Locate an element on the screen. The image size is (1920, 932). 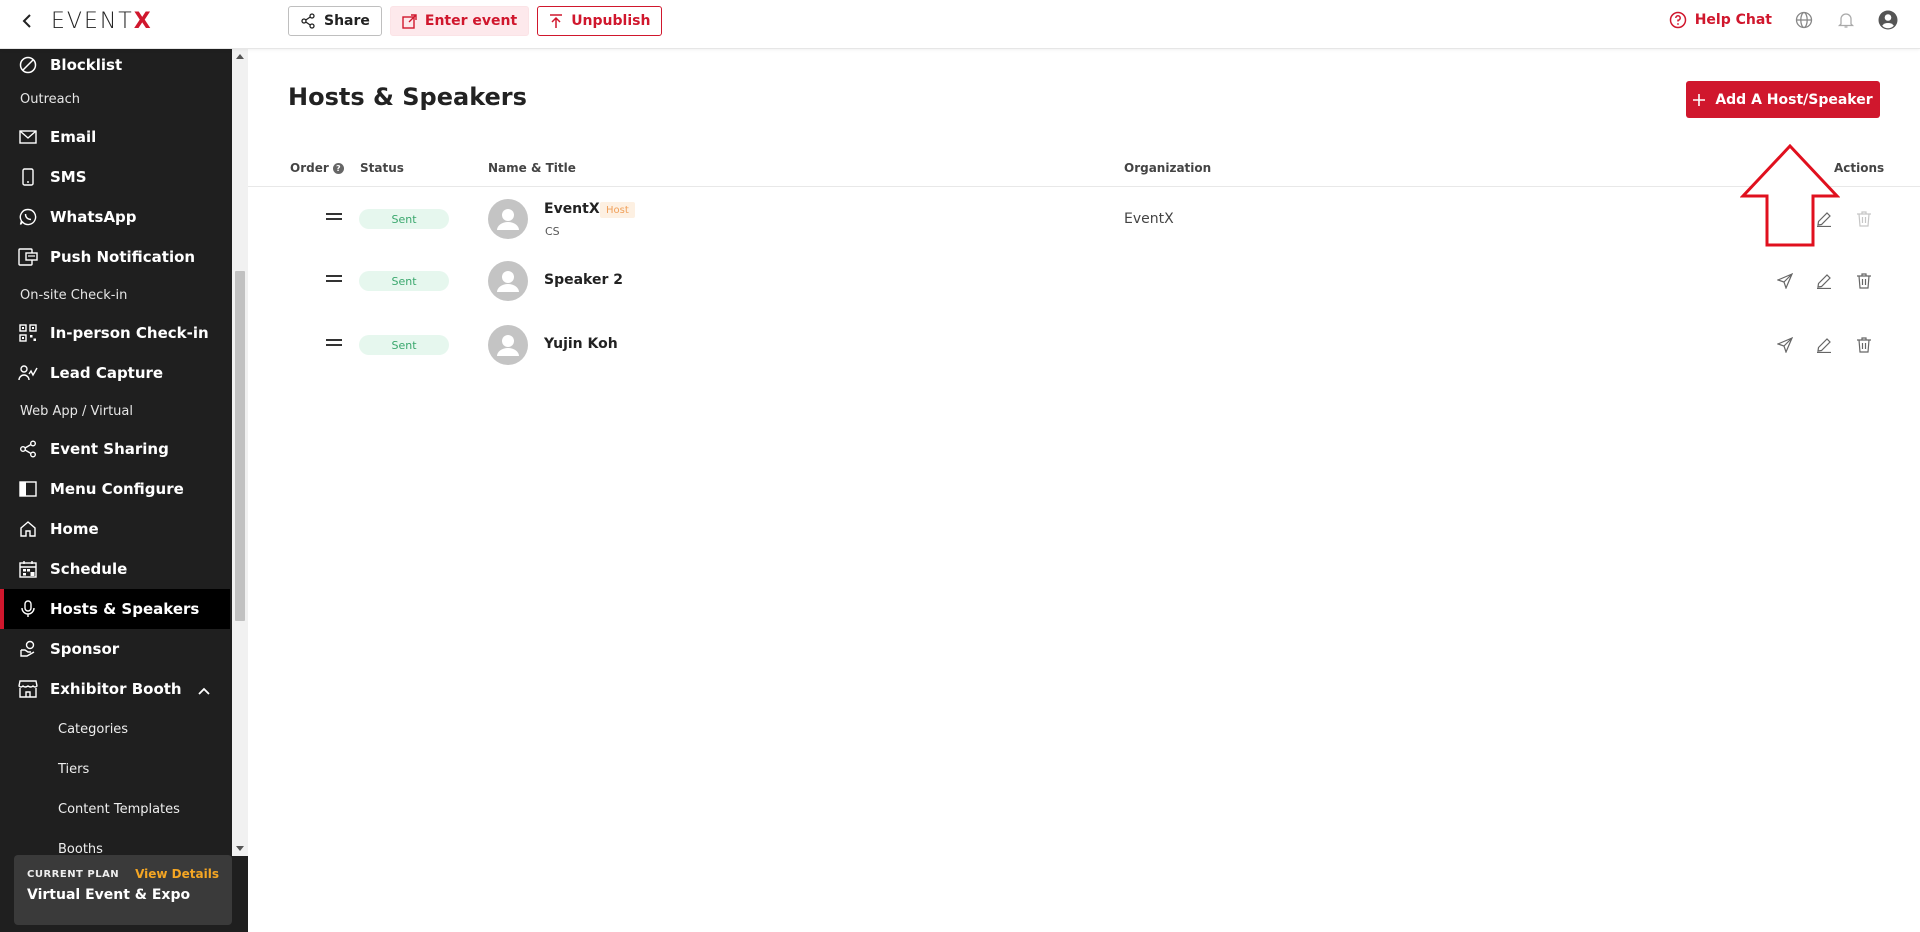
column-organization: Organization is located at coordinates (1168, 168).